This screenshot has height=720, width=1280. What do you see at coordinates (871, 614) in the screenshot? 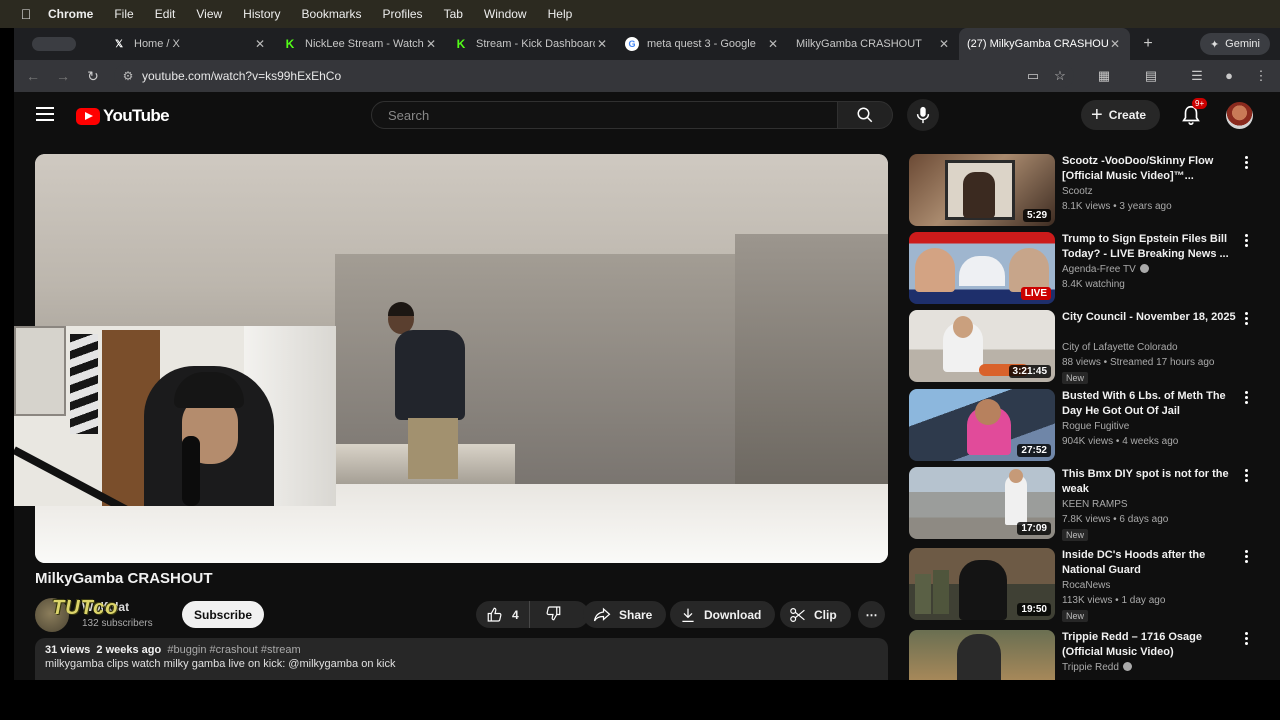
I see `more-actions-button: ⋯` at bounding box center [871, 614].